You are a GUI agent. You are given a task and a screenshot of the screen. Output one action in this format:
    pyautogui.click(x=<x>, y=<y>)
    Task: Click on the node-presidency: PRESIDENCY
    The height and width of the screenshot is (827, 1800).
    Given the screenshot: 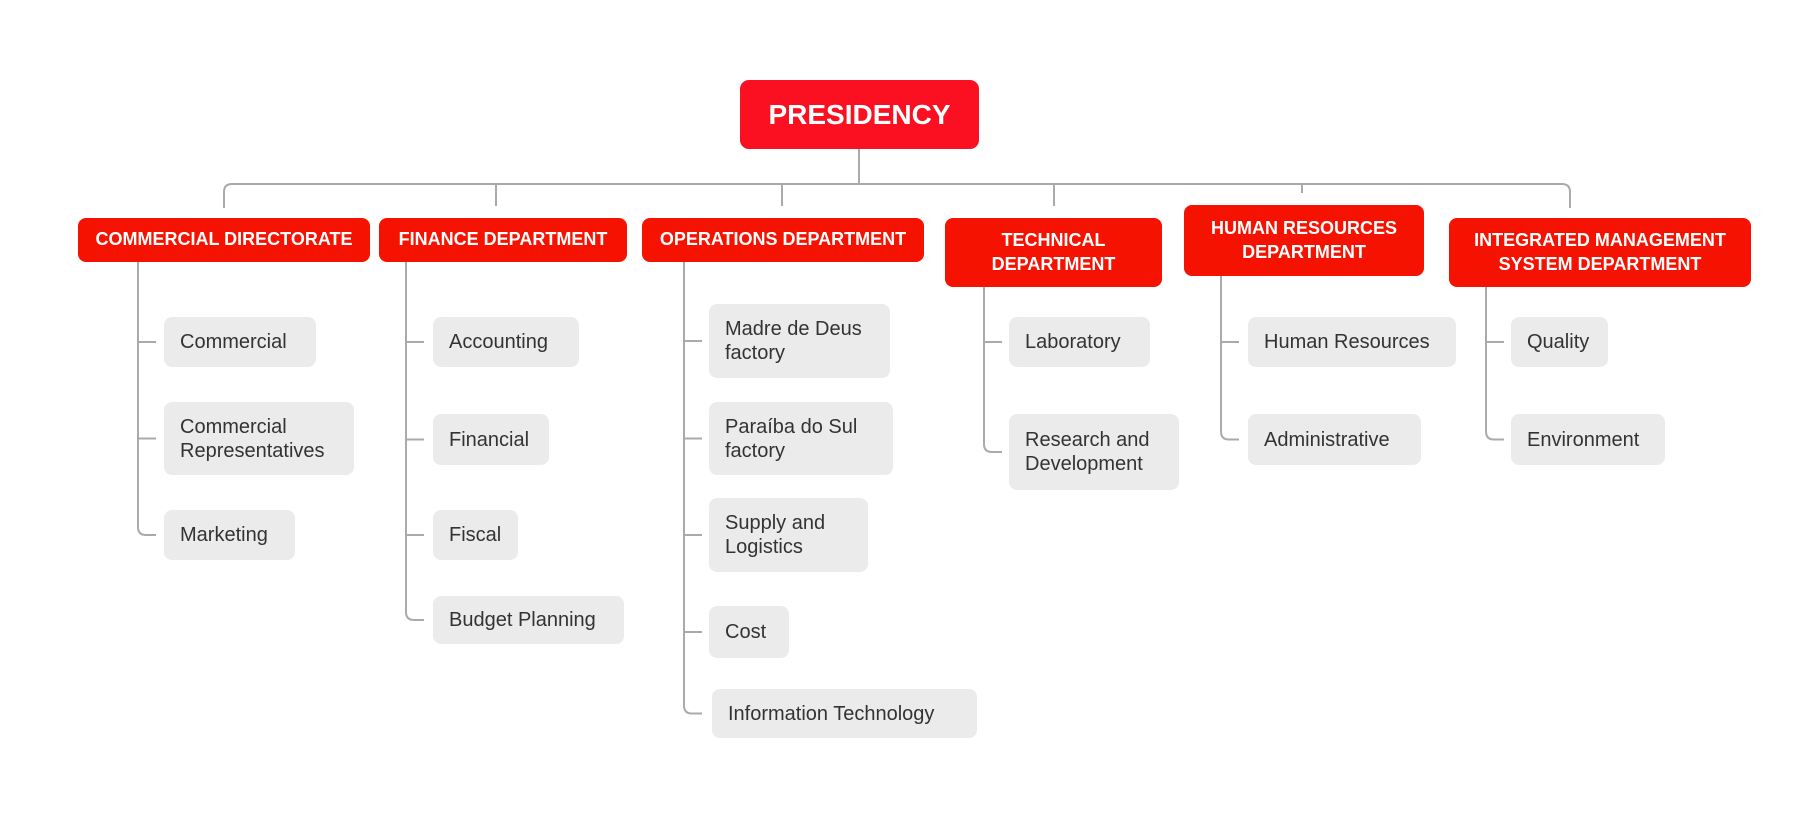 What is the action you would take?
    pyautogui.click(x=859, y=114)
    